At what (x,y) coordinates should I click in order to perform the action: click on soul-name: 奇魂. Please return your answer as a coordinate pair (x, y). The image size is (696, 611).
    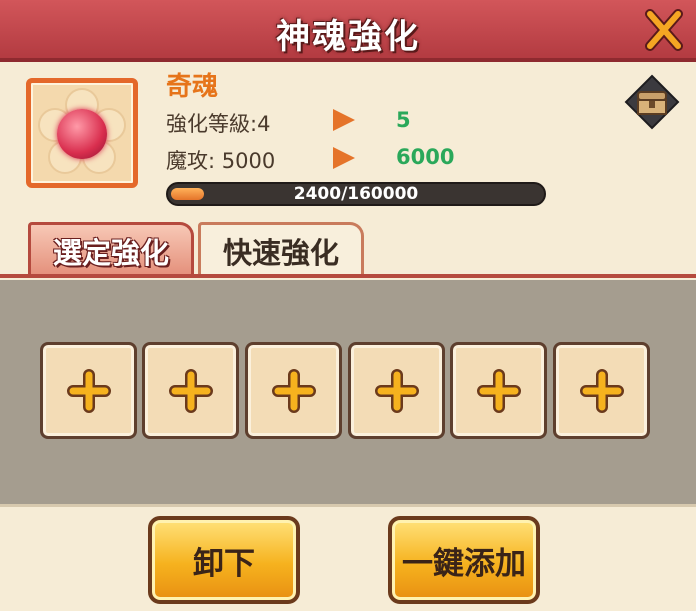
    Looking at the image, I should click on (192, 87).